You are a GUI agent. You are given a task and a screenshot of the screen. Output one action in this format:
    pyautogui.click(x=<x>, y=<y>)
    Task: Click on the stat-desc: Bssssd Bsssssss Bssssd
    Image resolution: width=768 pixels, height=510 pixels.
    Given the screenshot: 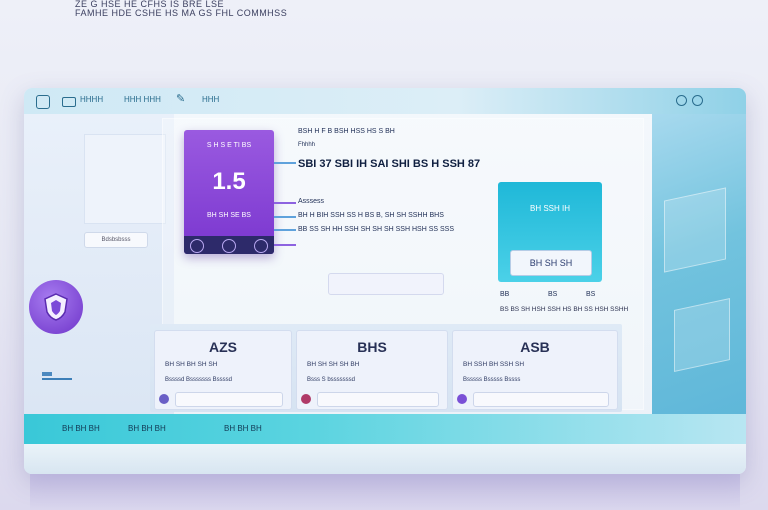 What is the action you would take?
    pyautogui.click(x=199, y=380)
    